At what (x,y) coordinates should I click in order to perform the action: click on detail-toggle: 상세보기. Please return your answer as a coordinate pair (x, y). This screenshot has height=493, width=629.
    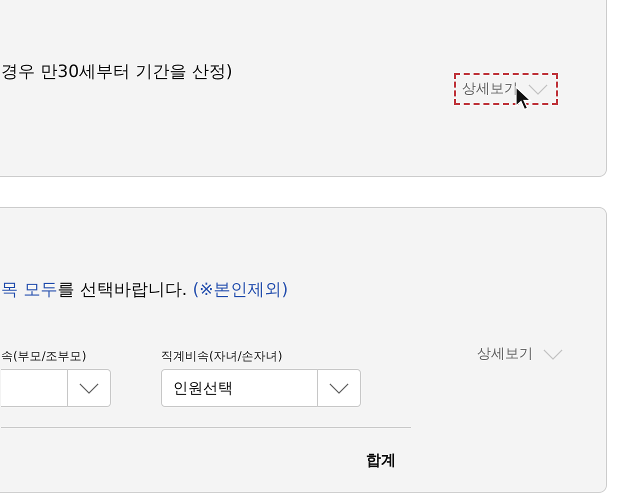
    Looking at the image, I should click on (521, 354).